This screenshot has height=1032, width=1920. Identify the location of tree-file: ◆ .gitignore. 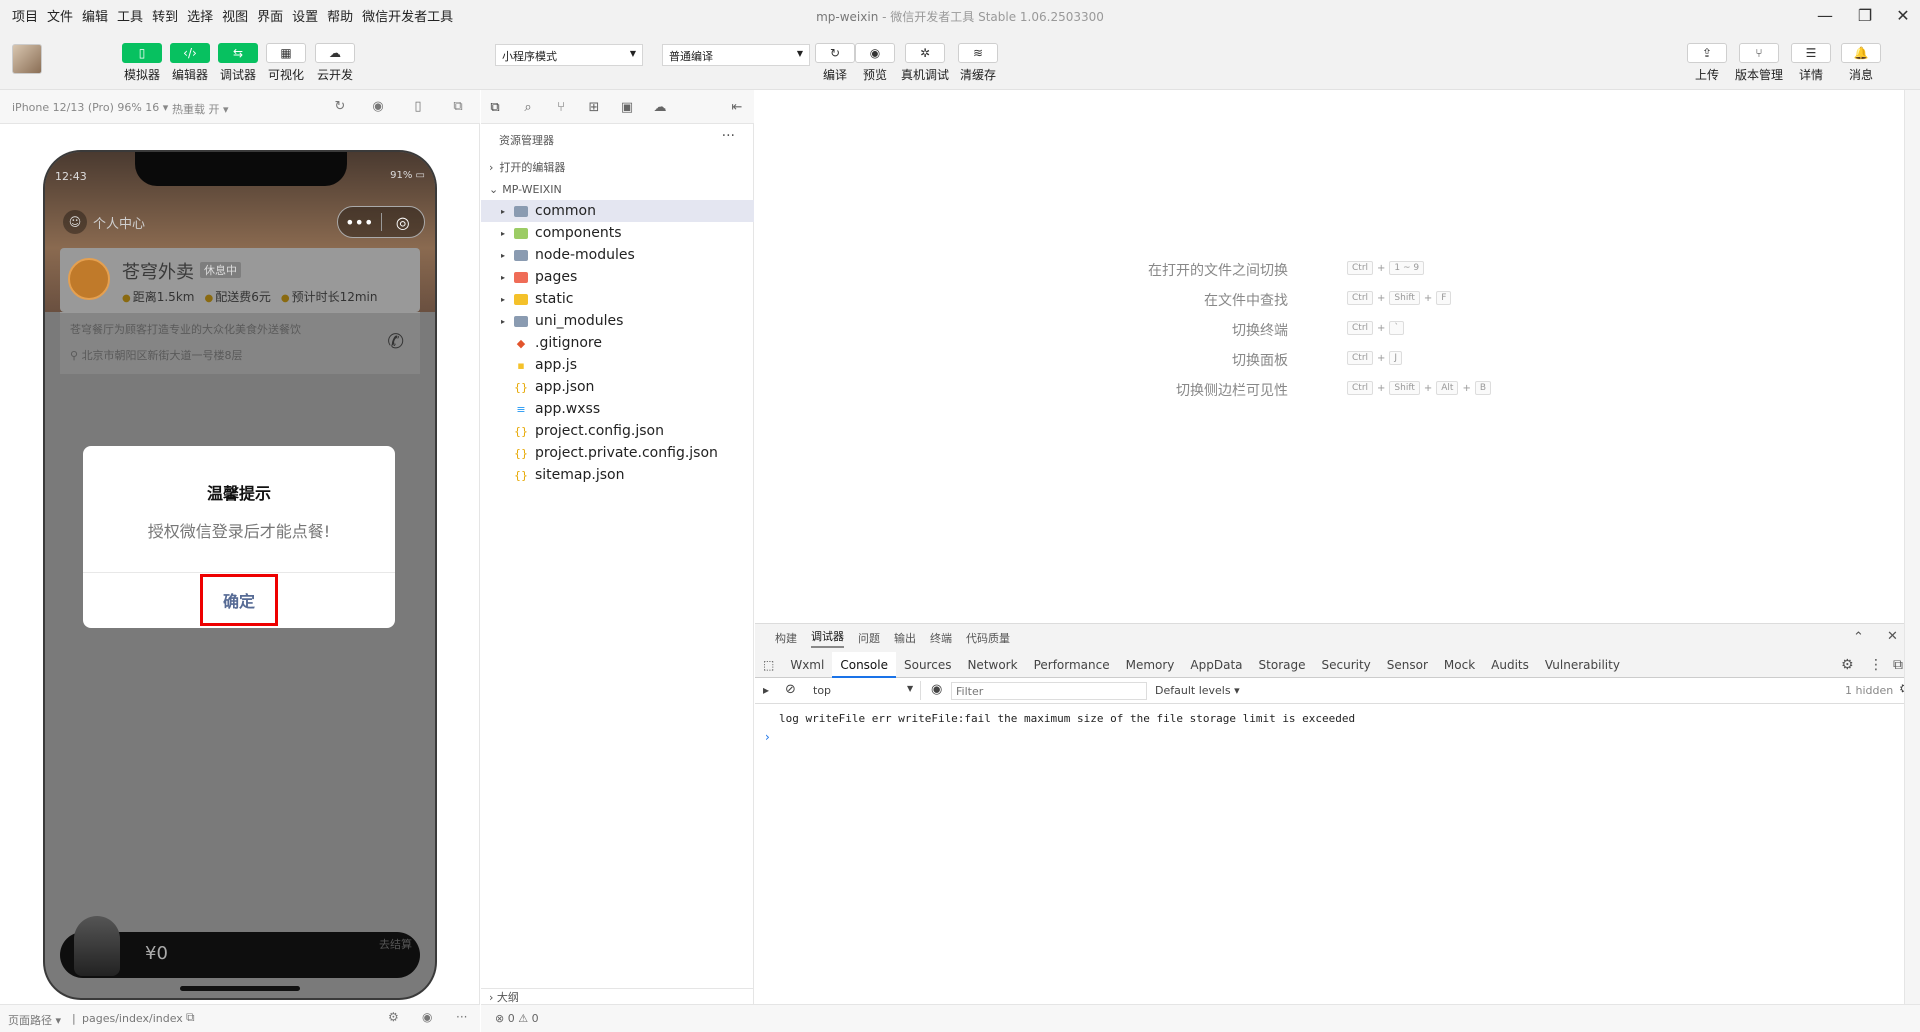
(617, 343).